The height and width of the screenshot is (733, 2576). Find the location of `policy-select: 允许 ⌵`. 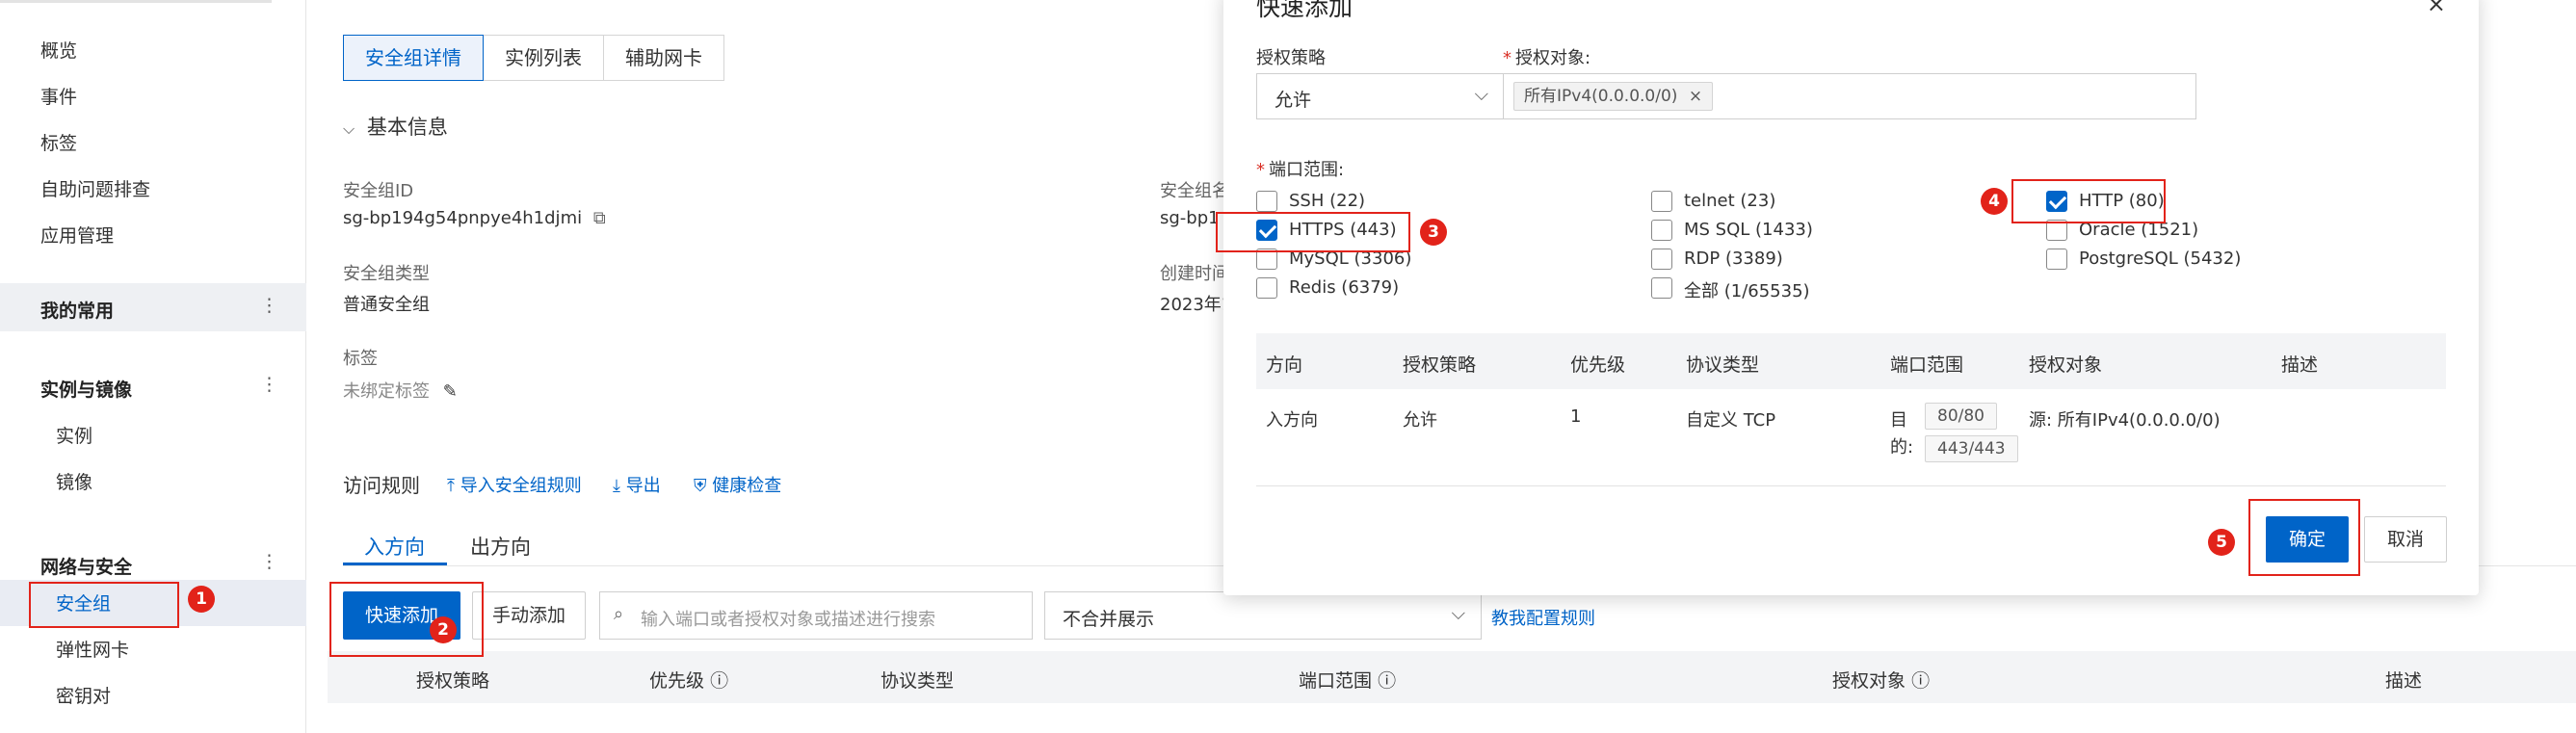

policy-select: 允许 ⌵ is located at coordinates (1380, 96).